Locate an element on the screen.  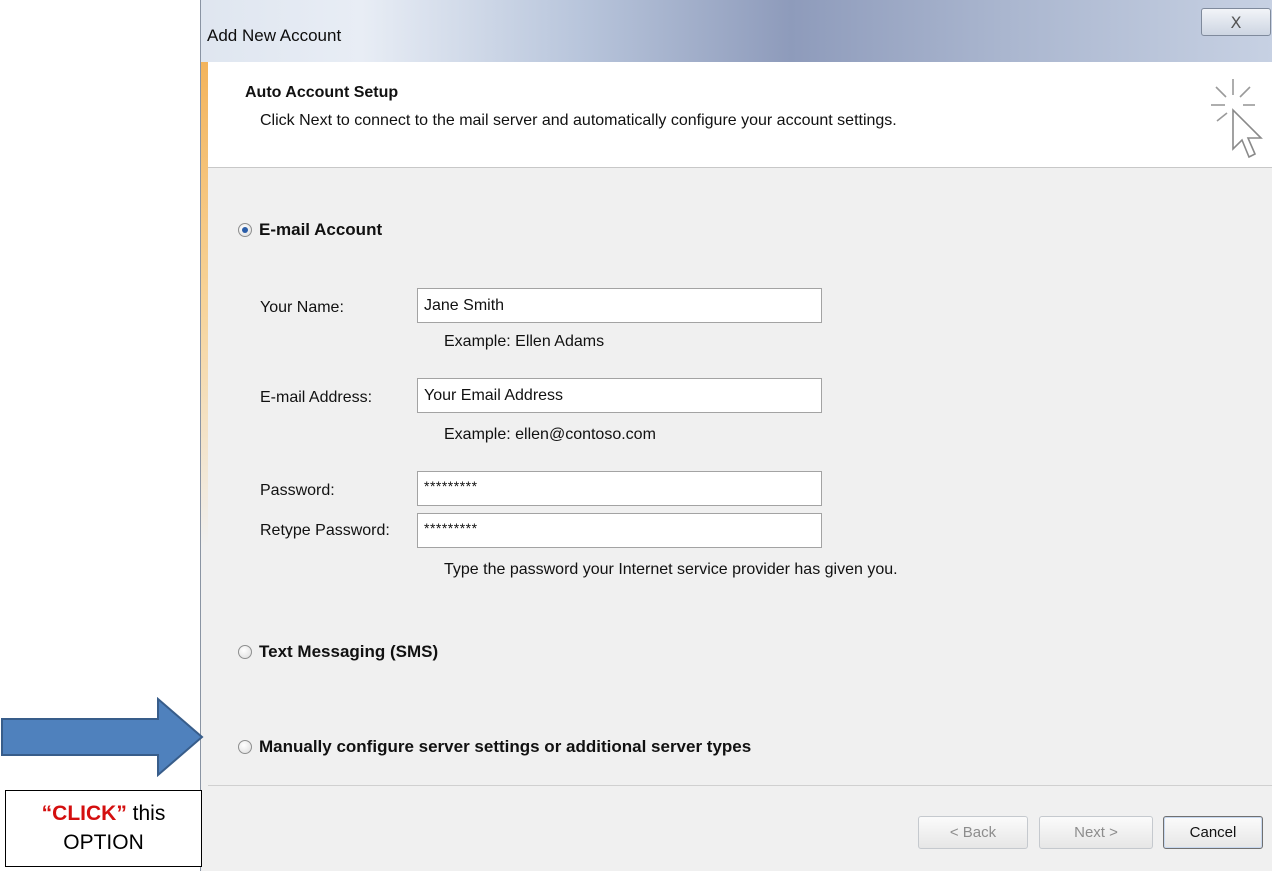
note-text-this: this is located at coordinates (146, 813).